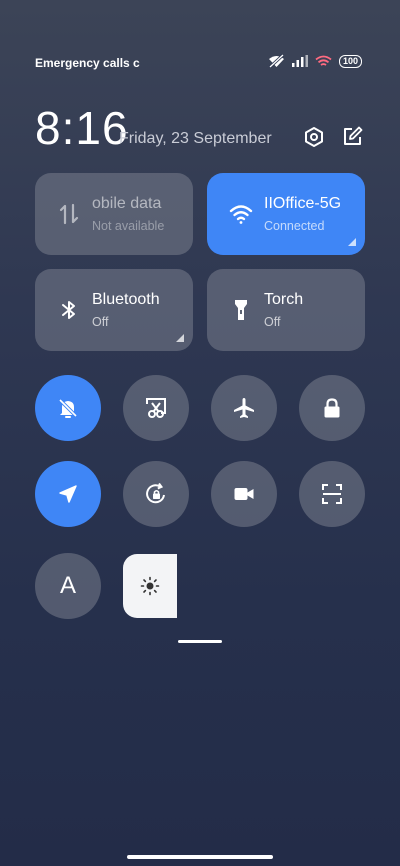 The height and width of the screenshot is (866, 400). I want to click on mobile-data-tile: obile data Not available, so click(114, 214).